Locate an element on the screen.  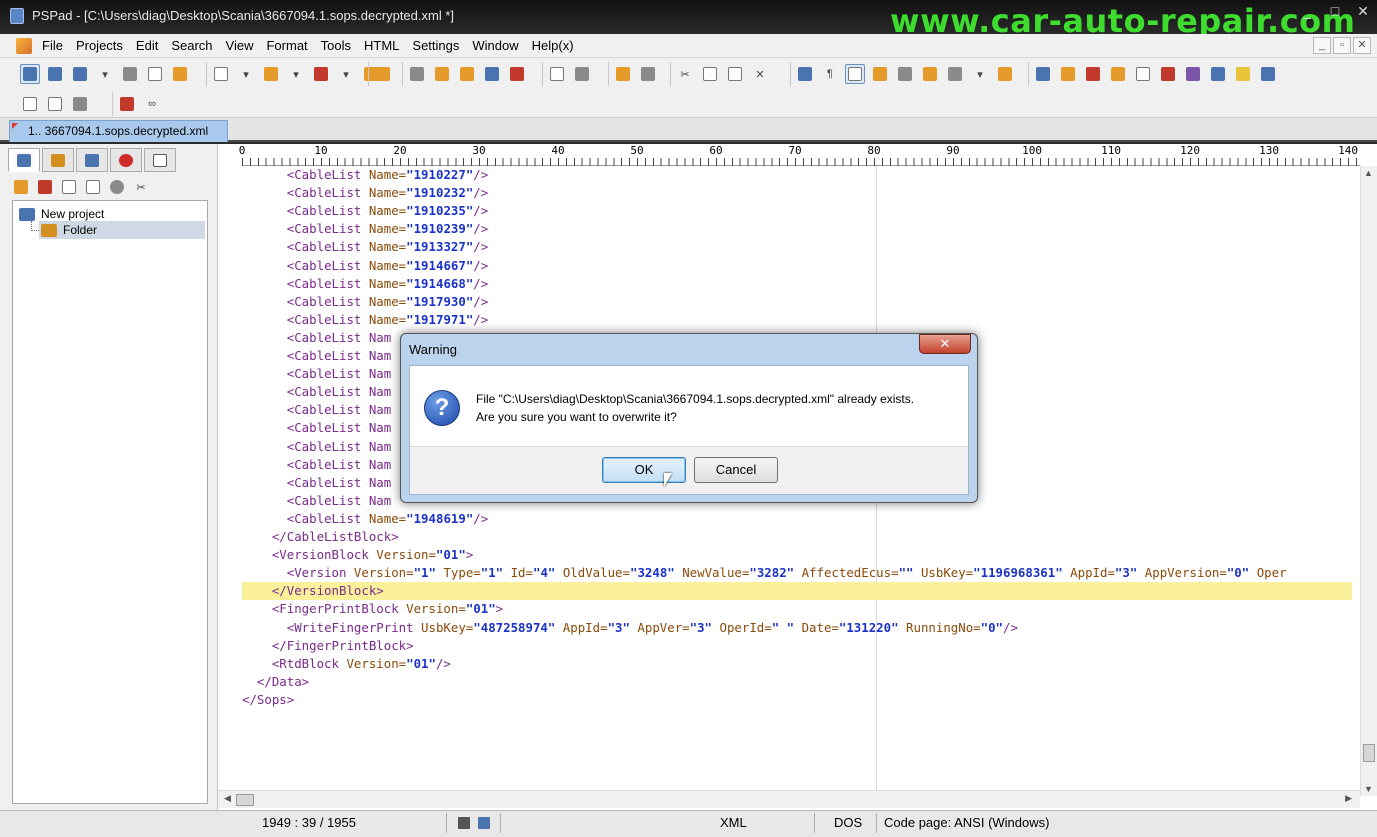
scroll-left-icon: ◀ is located at coordinates (227, 798).